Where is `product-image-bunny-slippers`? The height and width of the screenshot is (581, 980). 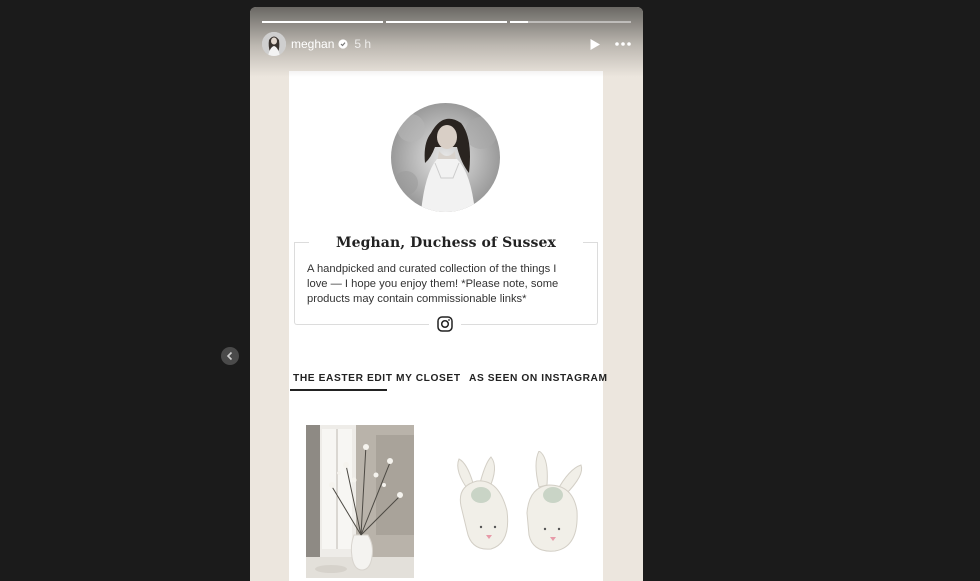
product-image-bunny-slippers is located at coordinates (521, 503).